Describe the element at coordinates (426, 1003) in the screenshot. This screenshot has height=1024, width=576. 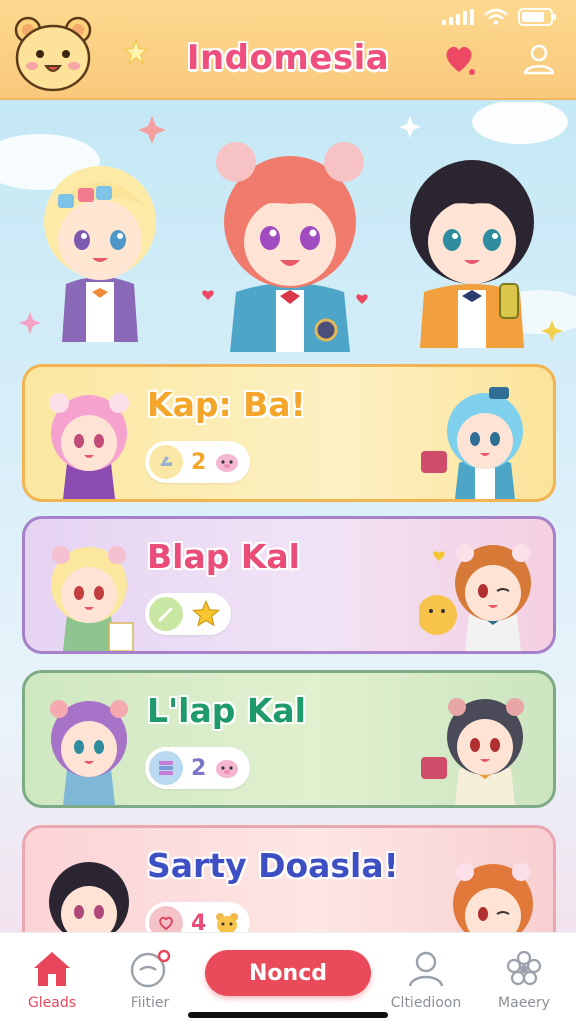
I see `nav-label: Cltiedioon` at that location.